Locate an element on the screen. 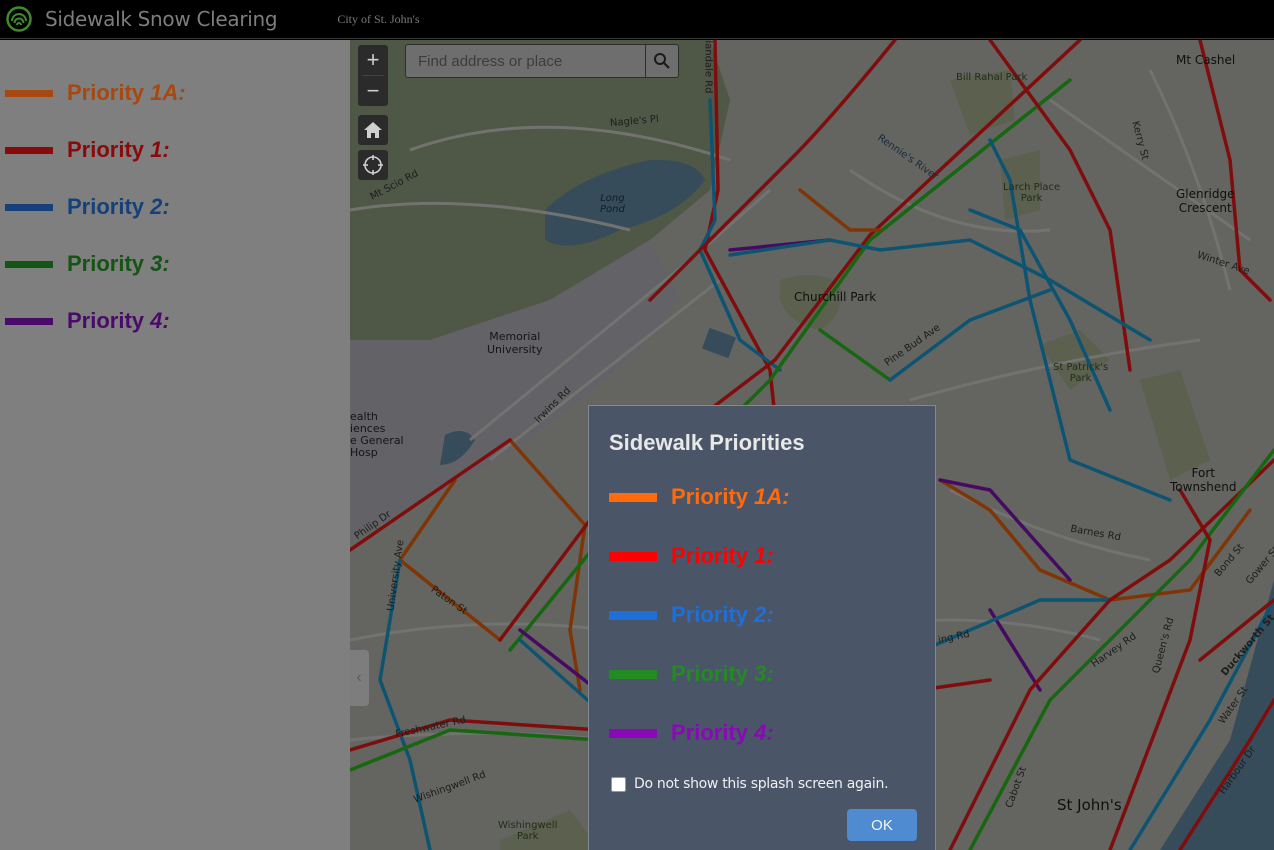 This screenshot has height=850, width=1274. home-icon is located at coordinates (373, 130).